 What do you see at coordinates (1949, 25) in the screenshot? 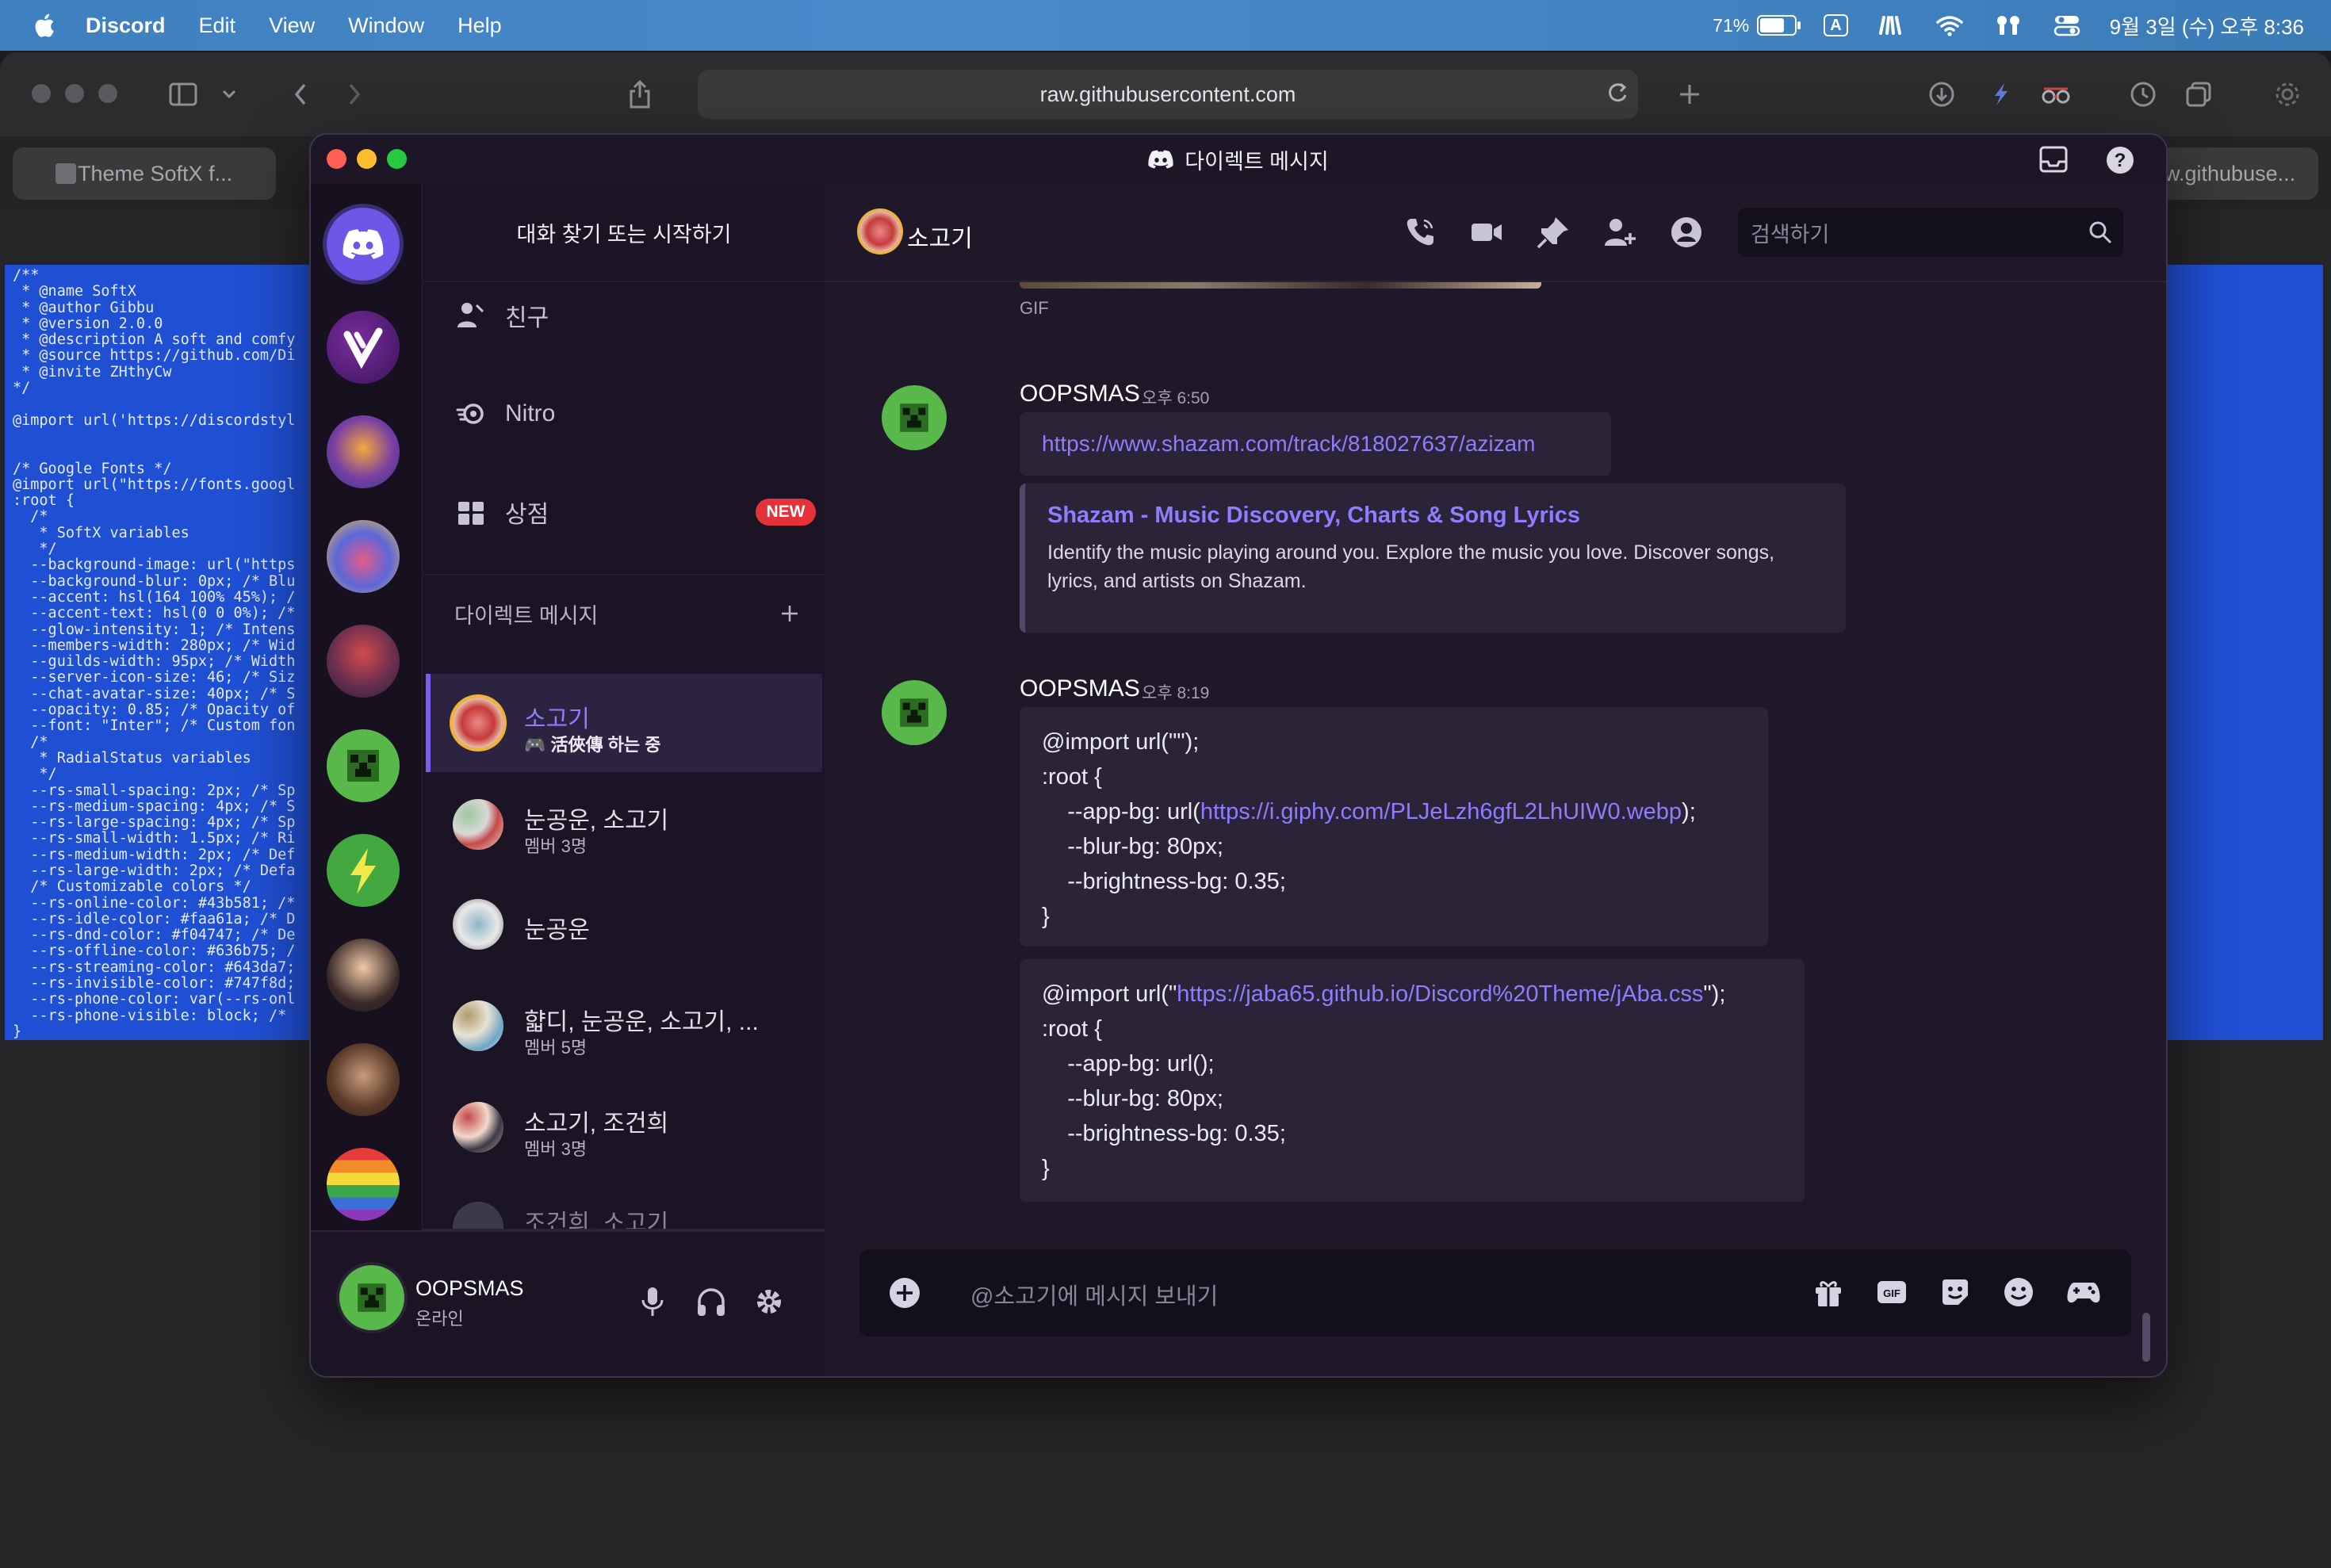
I see `wifi-icon` at bounding box center [1949, 25].